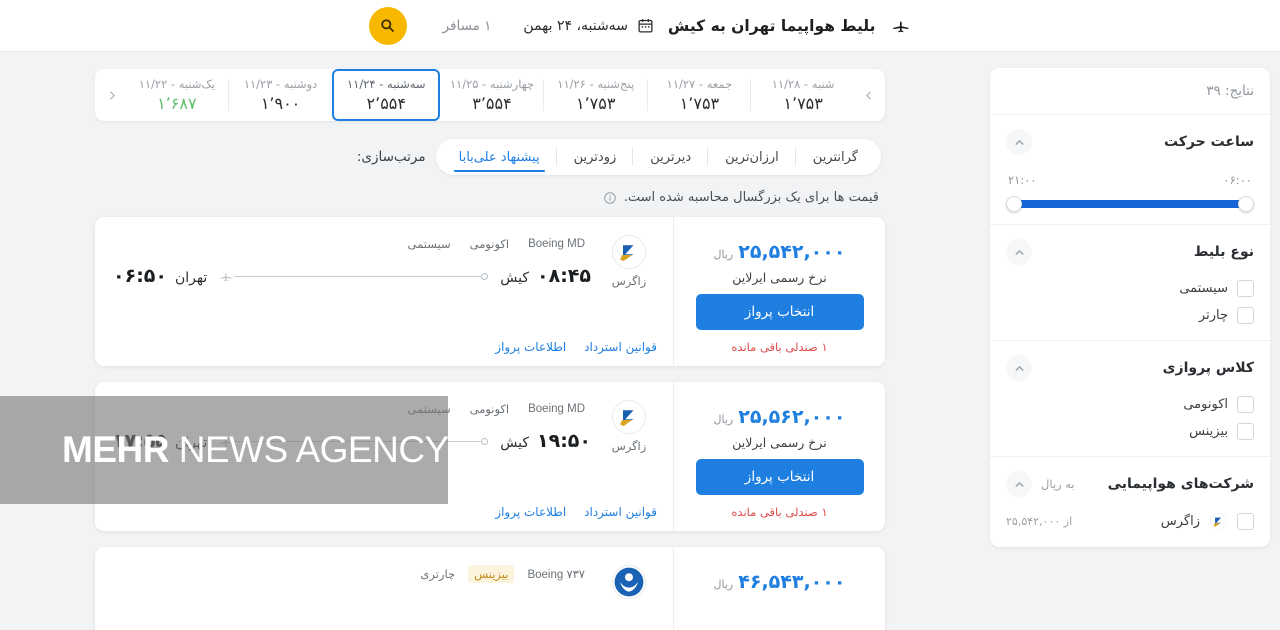 This screenshot has height=630, width=1280. What do you see at coordinates (1208, 368) in the screenshot?
I see `filter-title: کلاس پروازی` at bounding box center [1208, 368].